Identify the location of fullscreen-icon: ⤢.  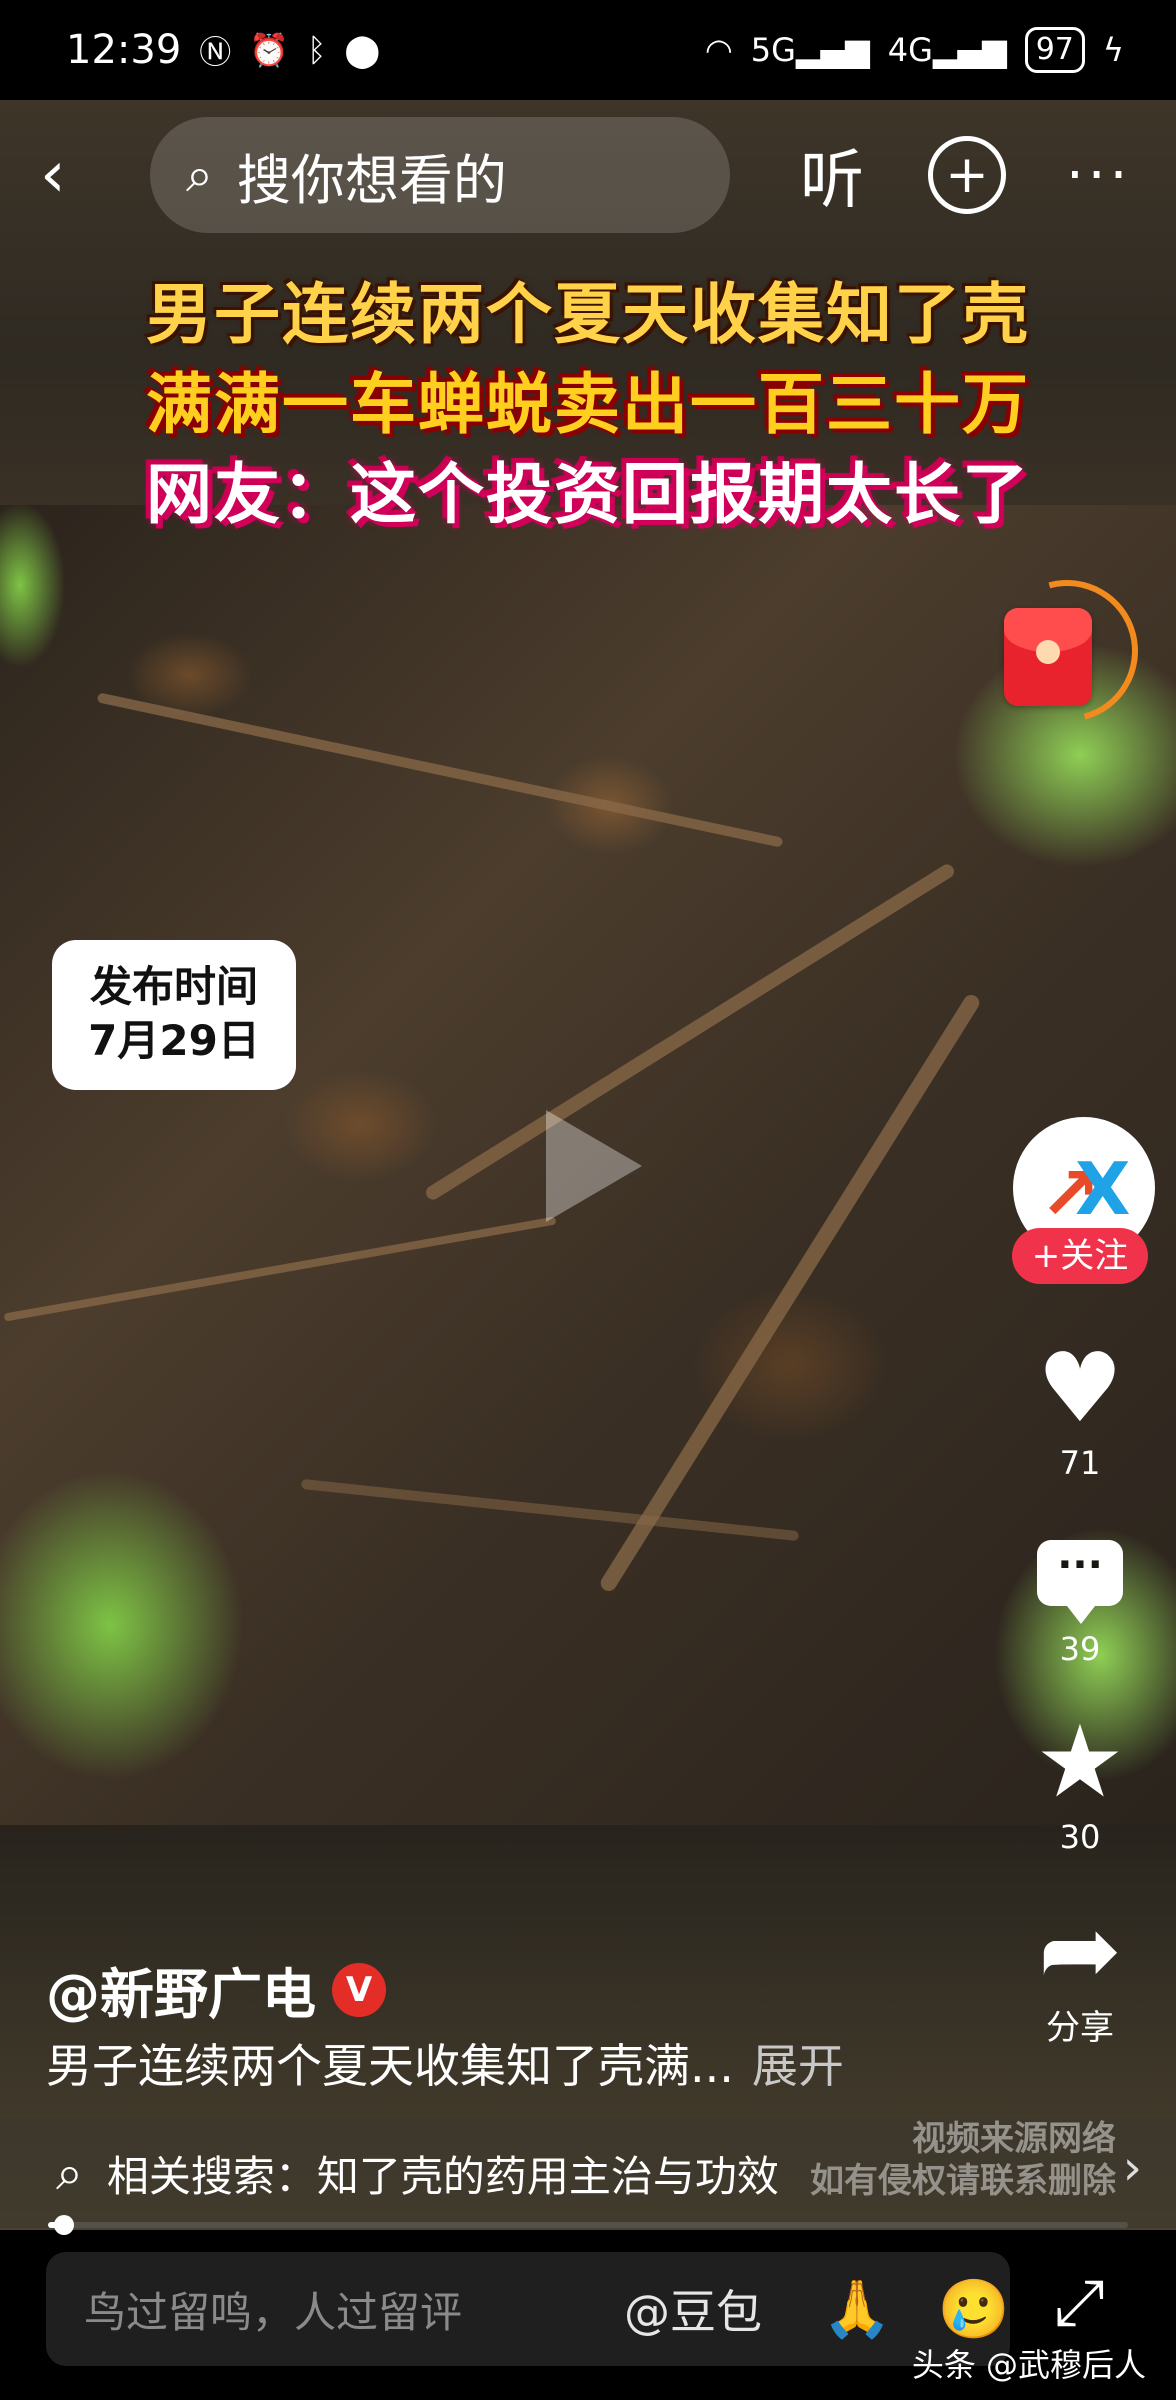
(1079, 2303).